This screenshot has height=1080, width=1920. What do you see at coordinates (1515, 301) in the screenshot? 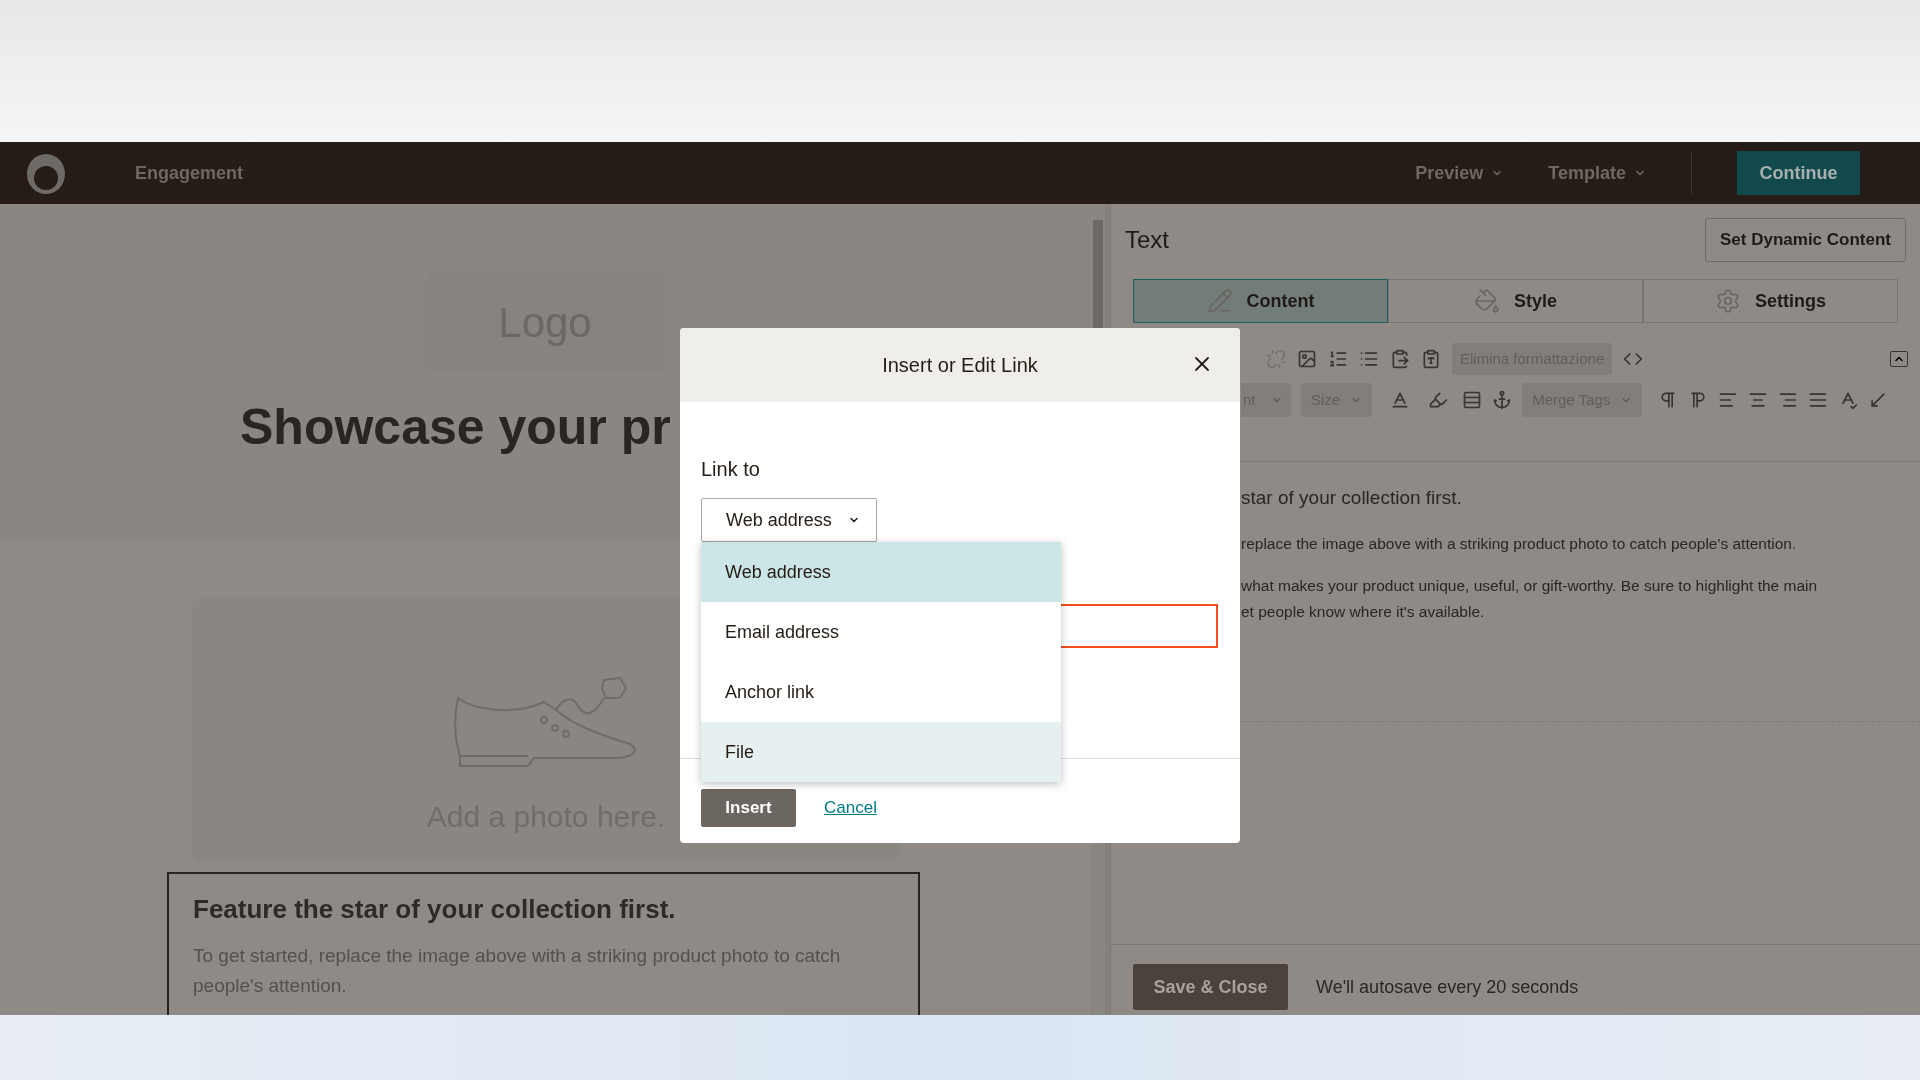
I see `panel-tab: Style` at bounding box center [1515, 301].